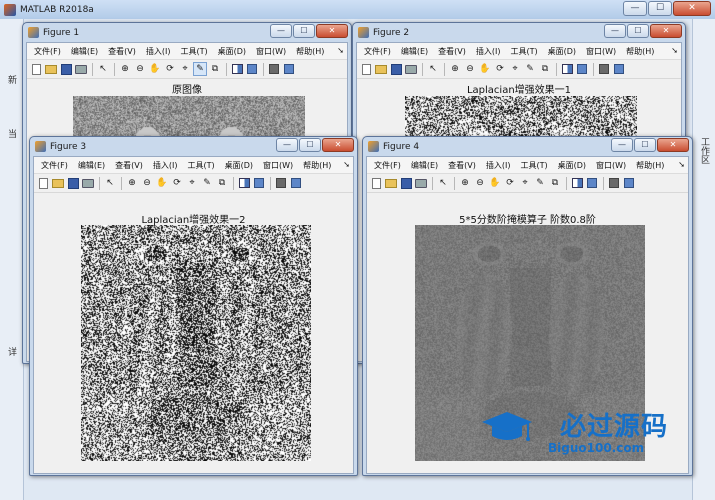 The image size is (715, 500). What do you see at coordinates (660, 8) in the screenshot?
I see `main-maximize-button: ☐` at bounding box center [660, 8].